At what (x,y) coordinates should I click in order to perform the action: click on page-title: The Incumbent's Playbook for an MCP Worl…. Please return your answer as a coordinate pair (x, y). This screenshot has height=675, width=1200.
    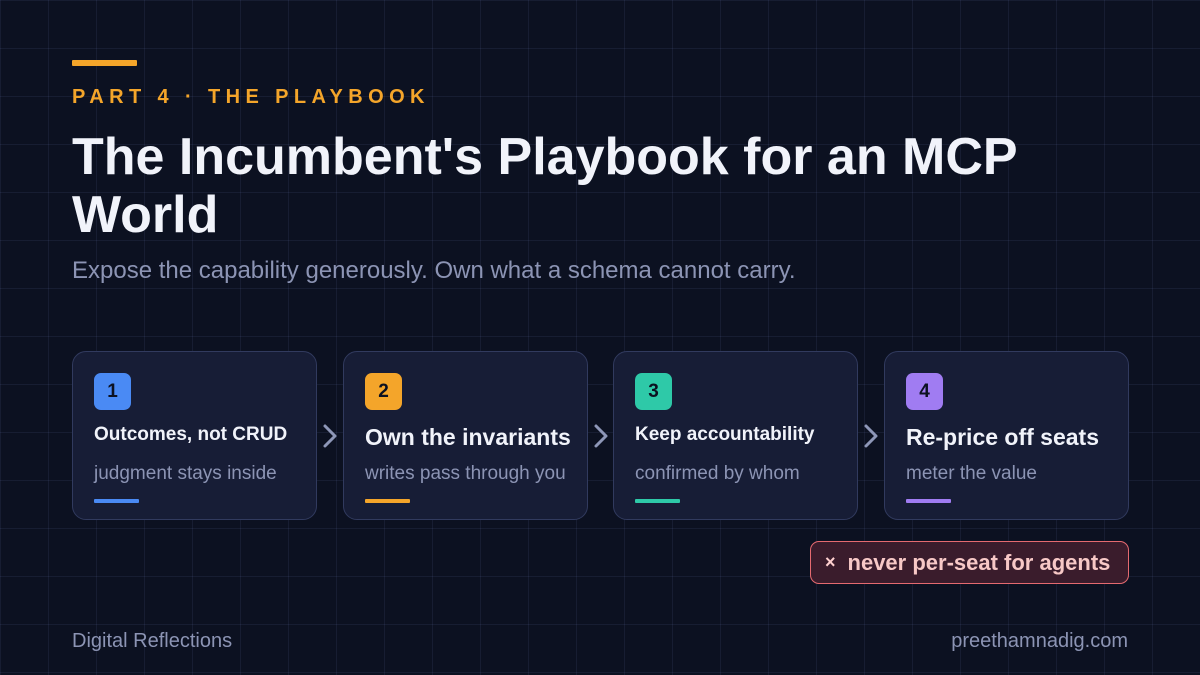
    Looking at the image, I should click on (544, 186).